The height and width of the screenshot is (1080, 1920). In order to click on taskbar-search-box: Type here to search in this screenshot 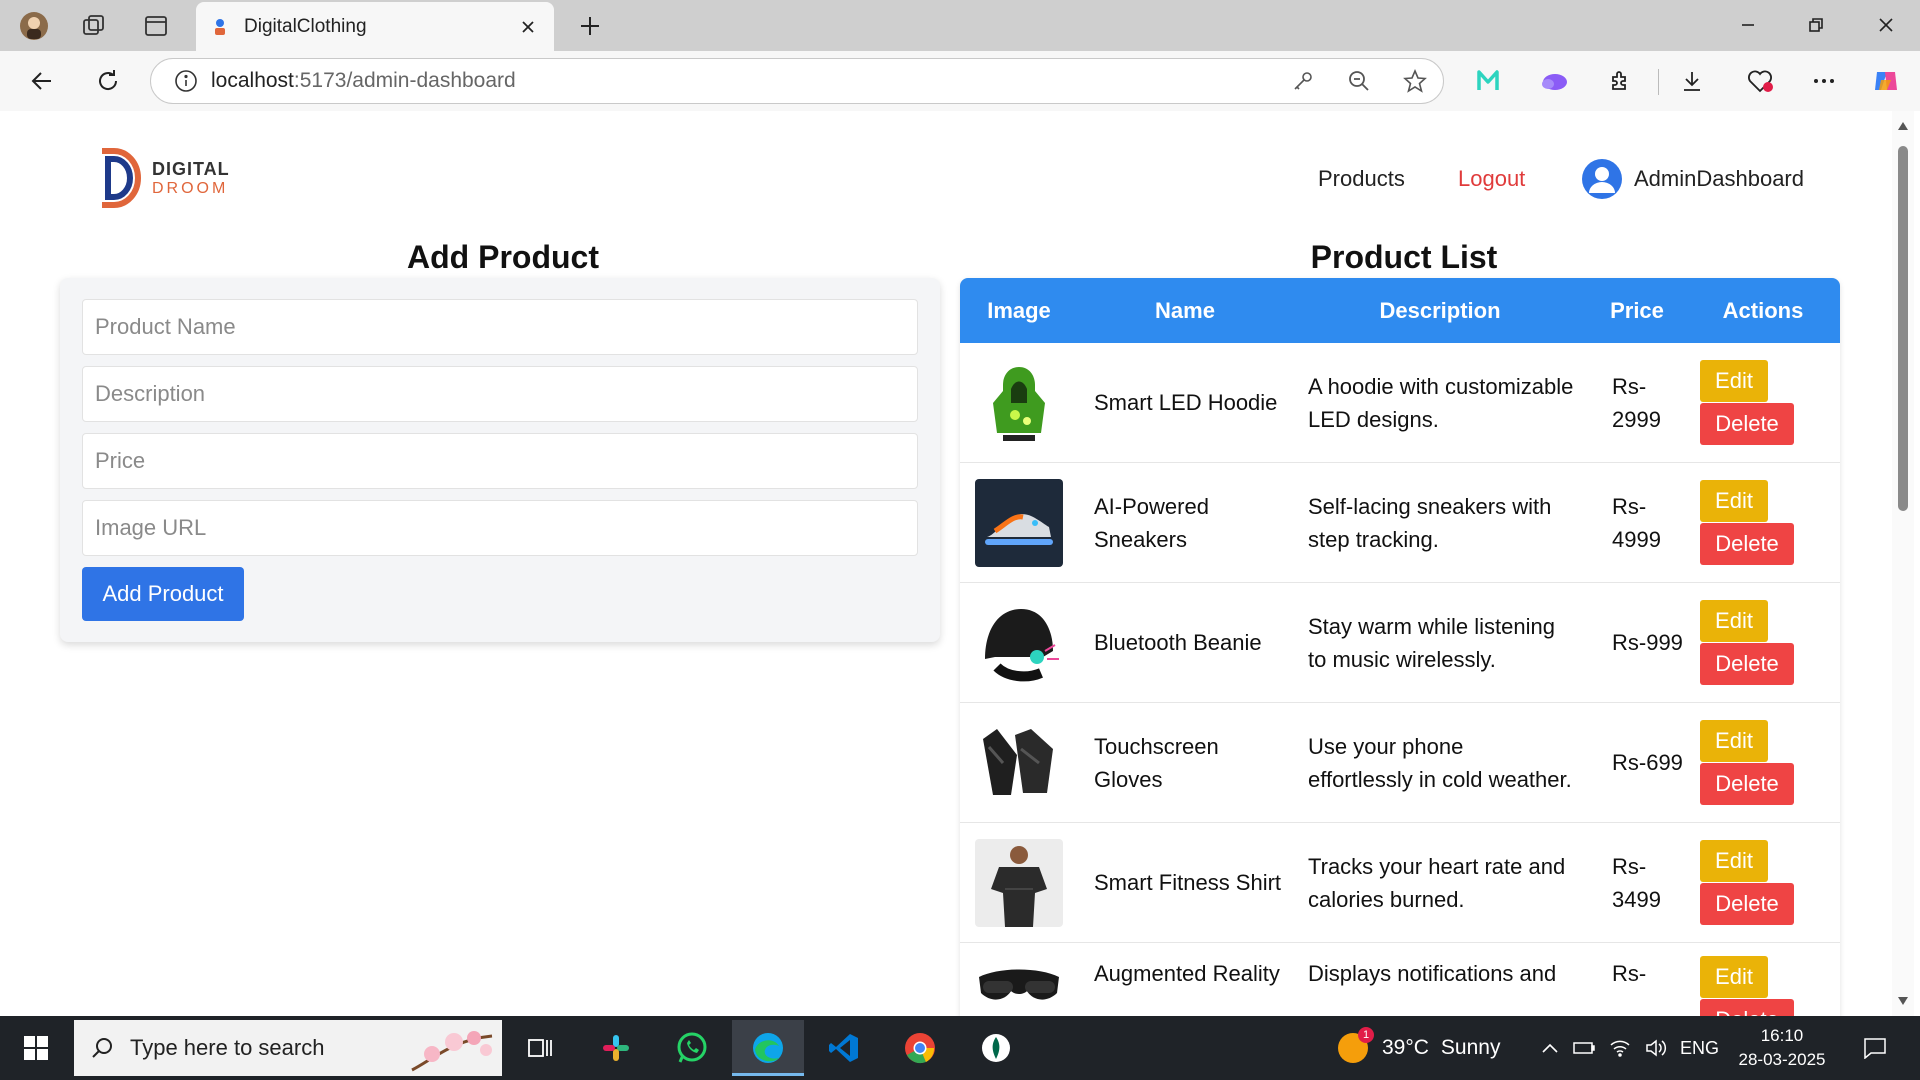, I will do `click(288, 1048)`.